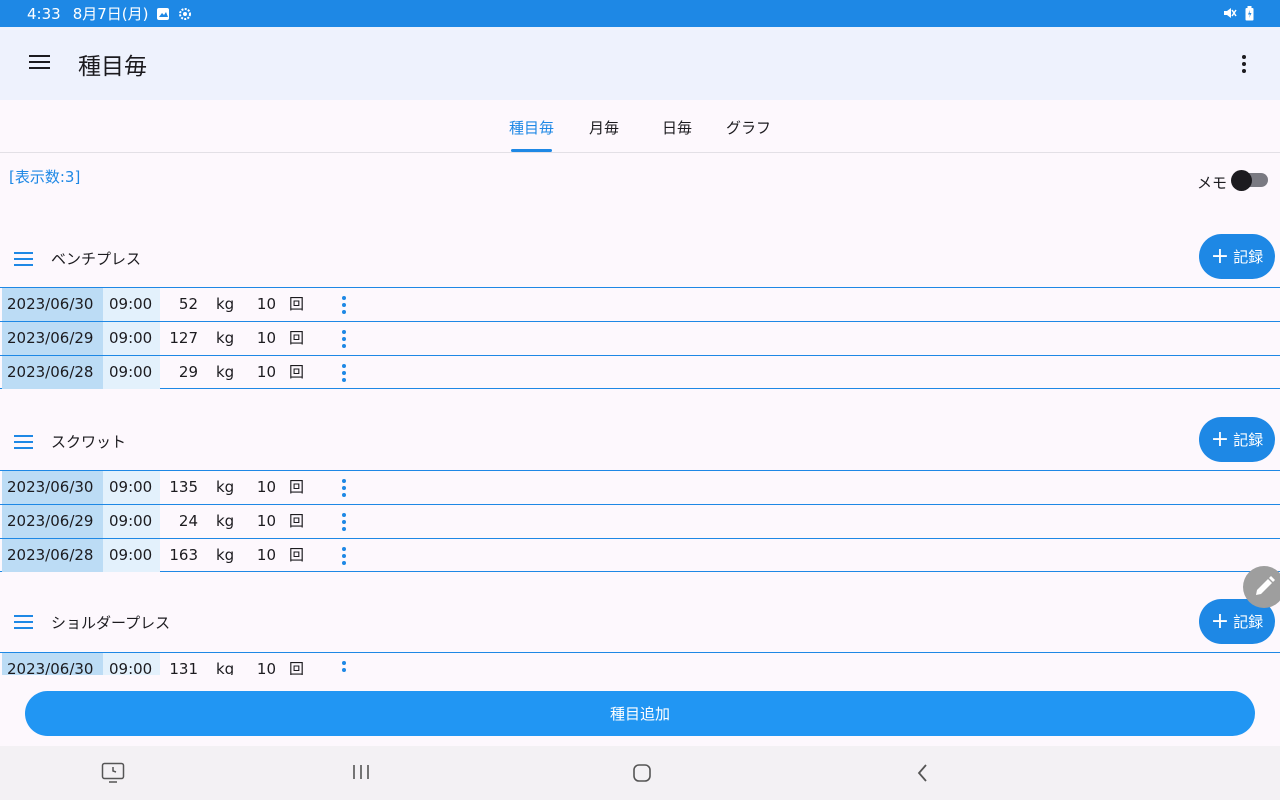 The height and width of the screenshot is (800, 1280). What do you see at coordinates (748, 127) in the screenshot?
I see `tab-graph: グラフ` at bounding box center [748, 127].